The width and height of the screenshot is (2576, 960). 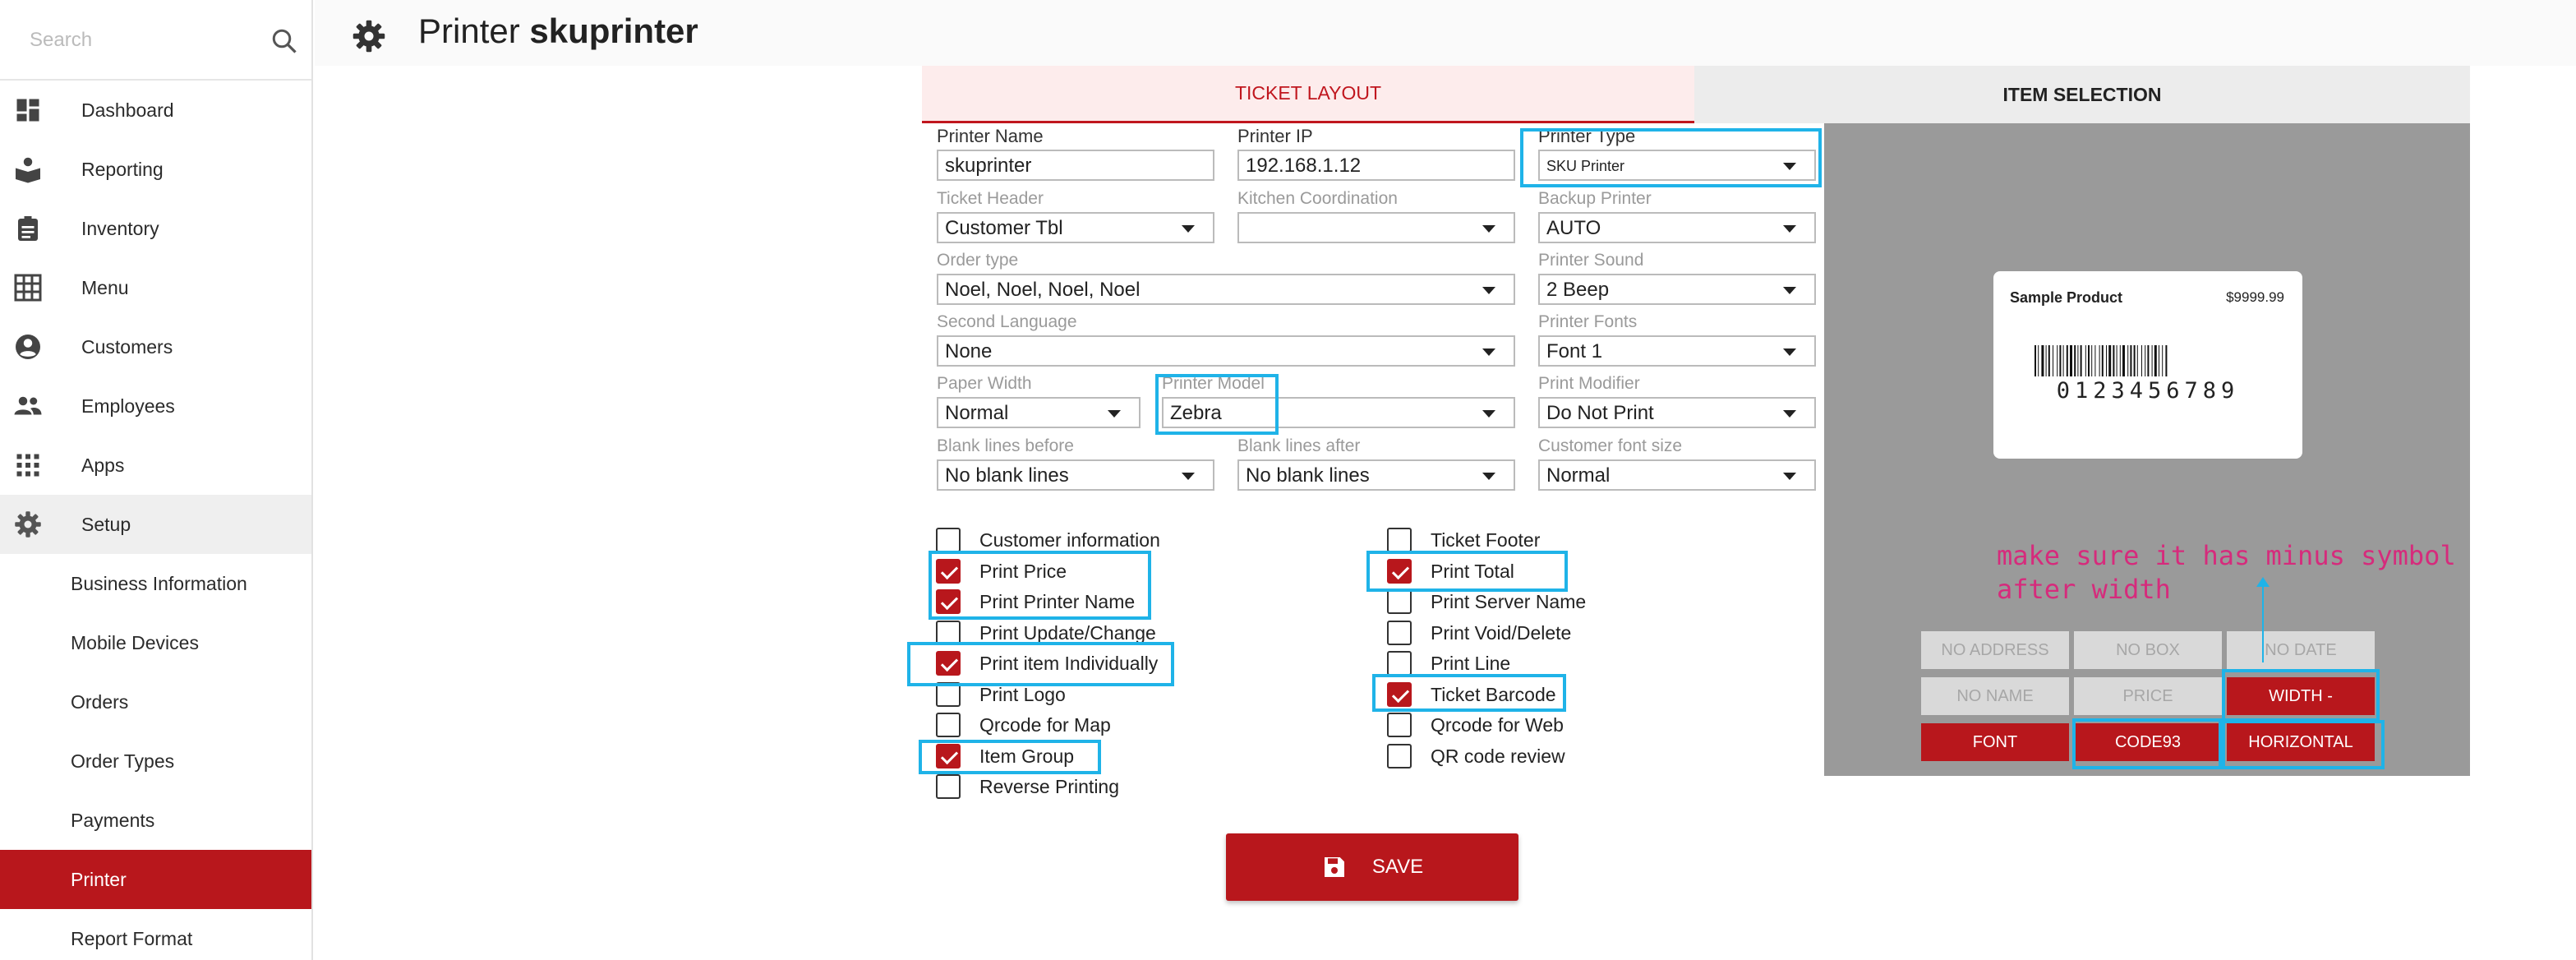 I want to click on search-input, so click(x=145, y=40).